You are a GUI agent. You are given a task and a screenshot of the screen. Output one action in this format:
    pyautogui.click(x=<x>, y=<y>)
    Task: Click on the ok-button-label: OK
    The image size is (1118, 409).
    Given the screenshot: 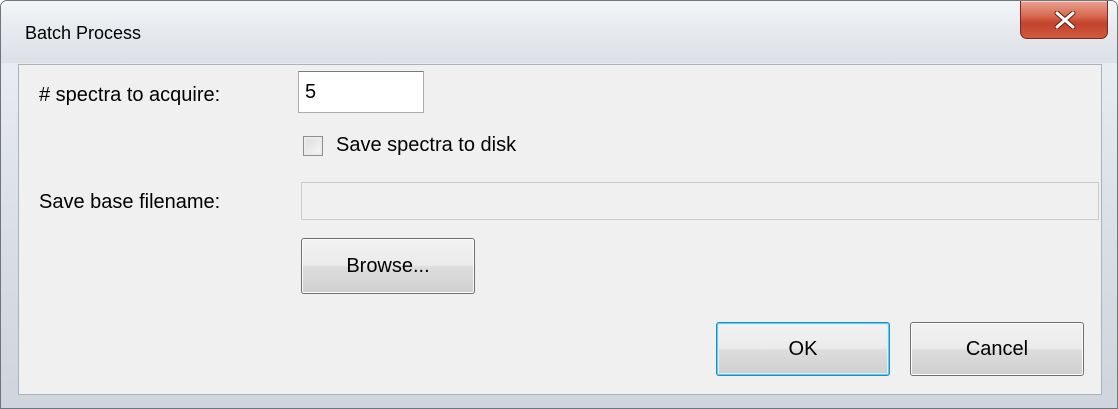 What is the action you would take?
    pyautogui.click(x=803, y=349)
    